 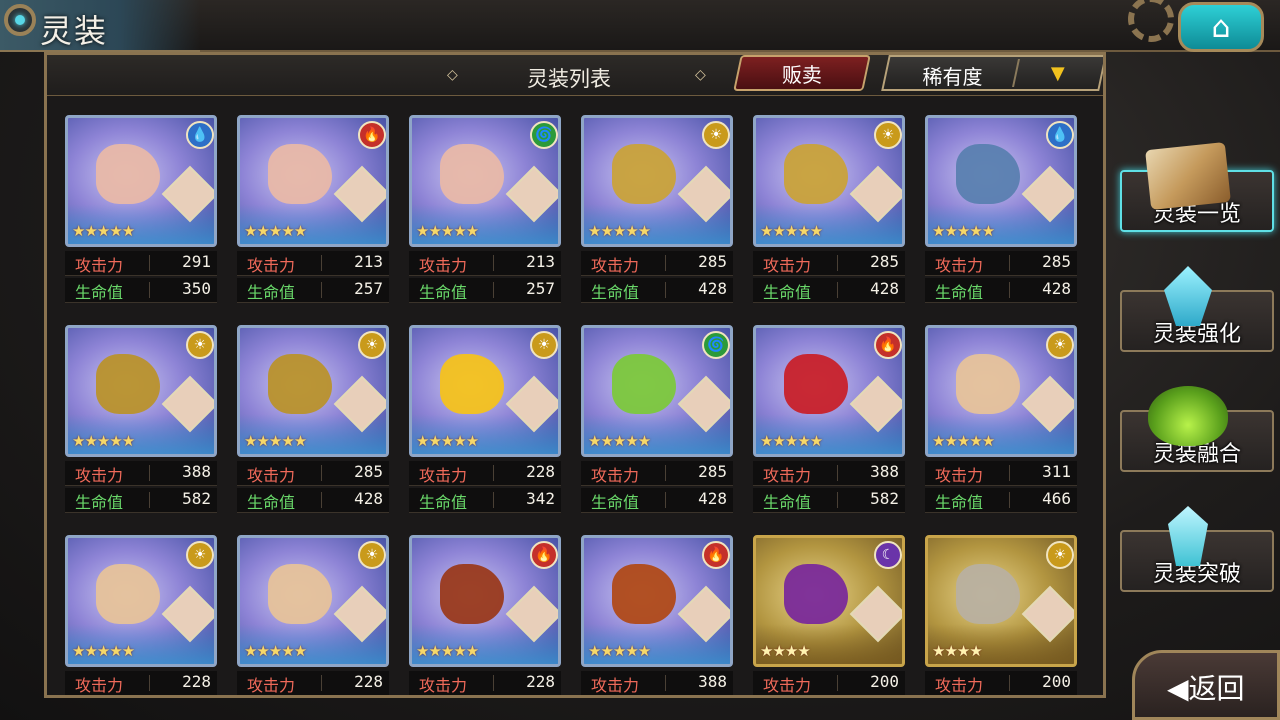 I want to click on back-label: ◀返回, so click(x=1206, y=688).